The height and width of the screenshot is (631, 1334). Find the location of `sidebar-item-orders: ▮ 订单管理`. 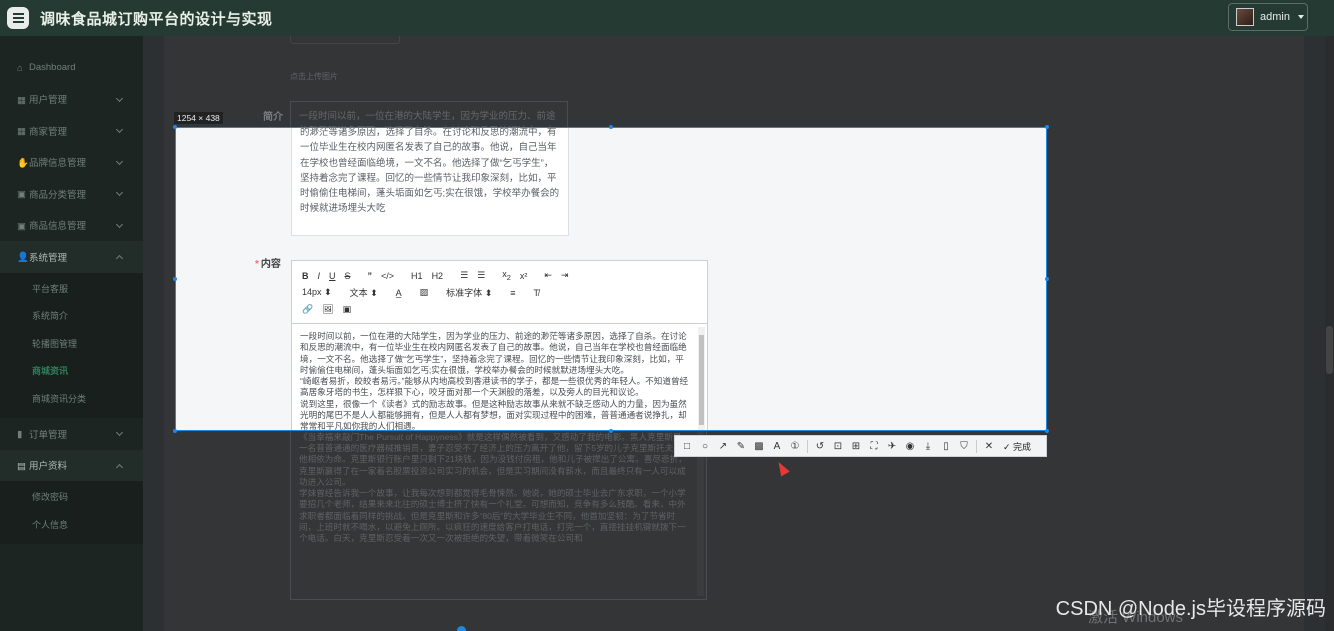

sidebar-item-orders: ▮ 订单管理 is located at coordinates (71, 434).